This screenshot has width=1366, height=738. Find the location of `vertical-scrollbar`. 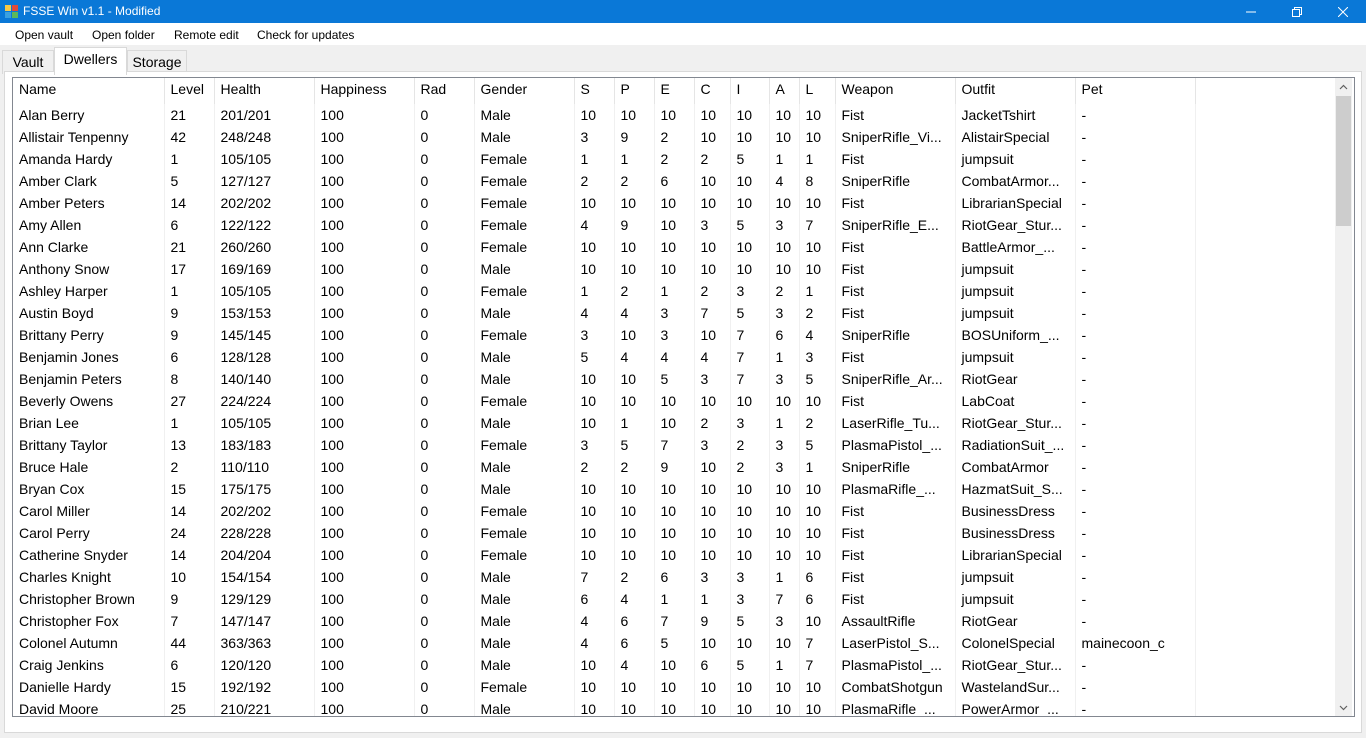

vertical-scrollbar is located at coordinates (1343, 397).